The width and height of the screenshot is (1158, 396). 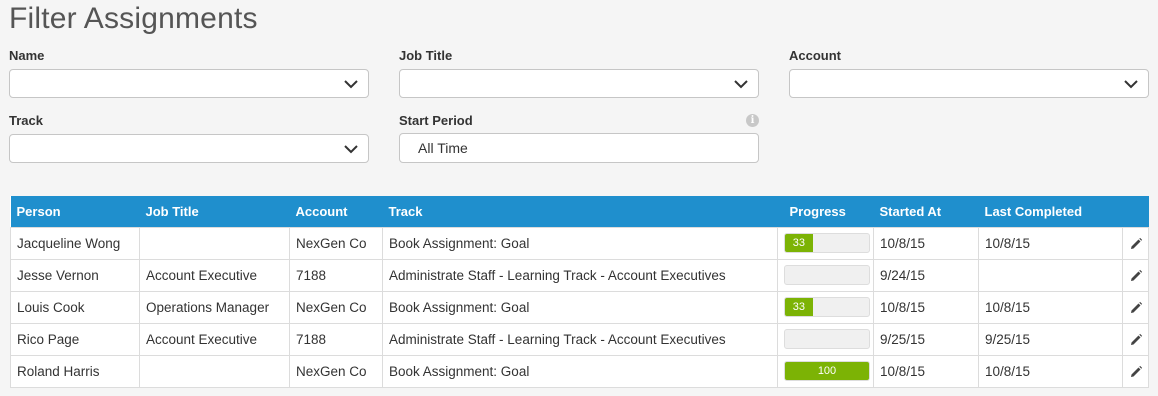 I want to click on cell-person: Roland Harris, so click(x=75, y=371).